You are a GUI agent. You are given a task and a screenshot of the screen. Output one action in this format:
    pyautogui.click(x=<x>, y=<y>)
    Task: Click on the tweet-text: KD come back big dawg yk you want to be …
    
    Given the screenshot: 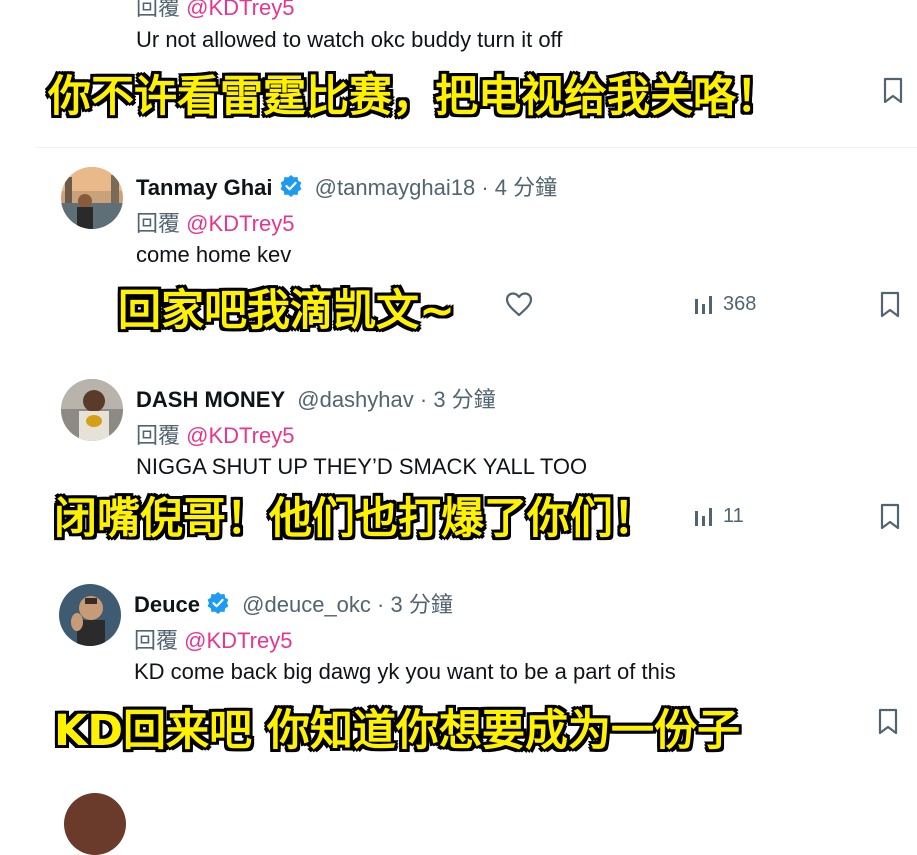 What is the action you would take?
    pyautogui.click(x=405, y=671)
    